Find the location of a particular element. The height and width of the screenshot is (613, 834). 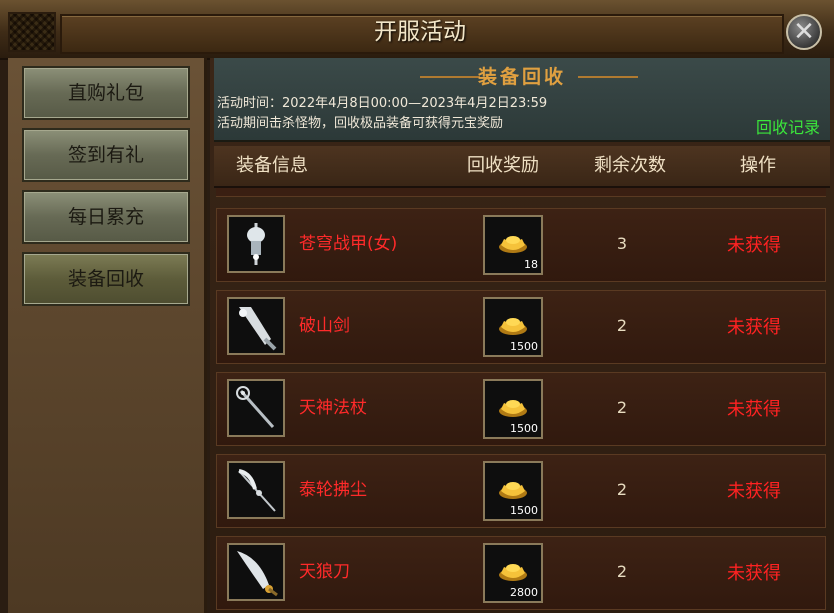

table-header: 装备信息 回收奖励 剩余次数 操作 is located at coordinates (522, 167).